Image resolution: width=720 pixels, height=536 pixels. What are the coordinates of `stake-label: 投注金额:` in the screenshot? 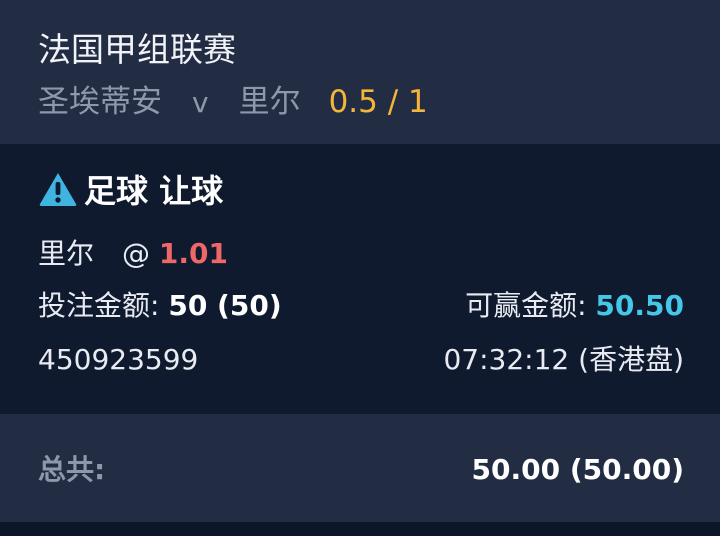 It's located at (99, 305).